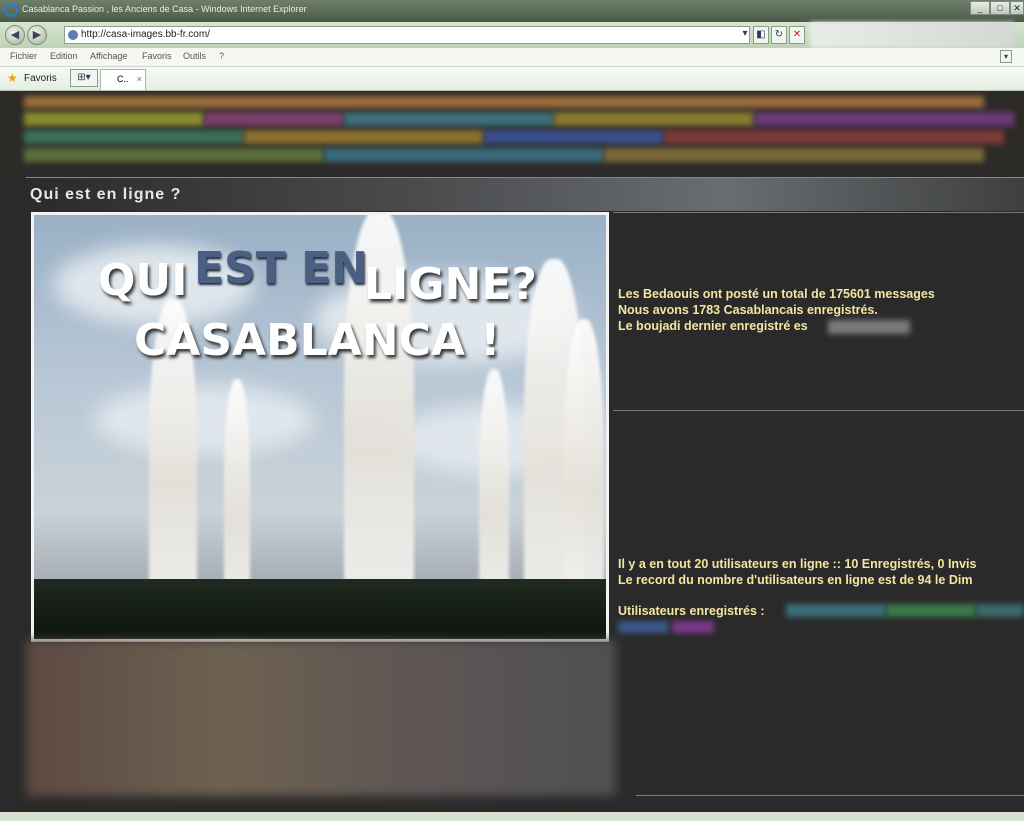  Describe the element at coordinates (194, 56) in the screenshot. I see `menu-outils: Outils` at that location.